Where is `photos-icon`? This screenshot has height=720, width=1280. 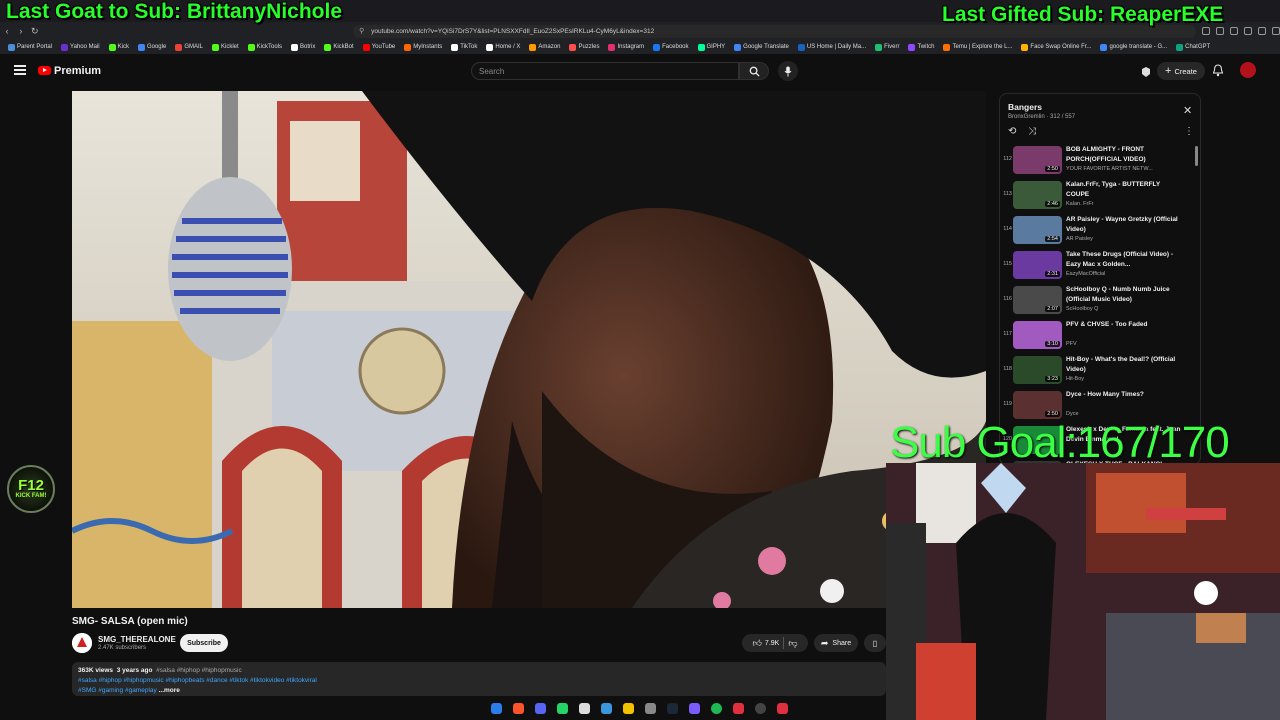 photos-icon is located at coordinates (606, 708).